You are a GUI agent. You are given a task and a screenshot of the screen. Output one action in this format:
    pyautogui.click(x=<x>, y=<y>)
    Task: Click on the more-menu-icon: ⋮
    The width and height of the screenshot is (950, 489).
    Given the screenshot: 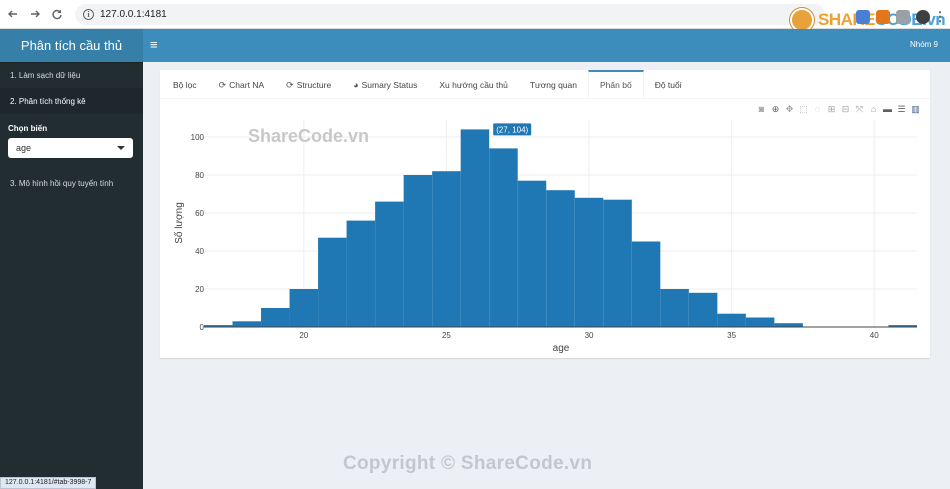 What is the action you would take?
    pyautogui.click(x=940, y=17)
    